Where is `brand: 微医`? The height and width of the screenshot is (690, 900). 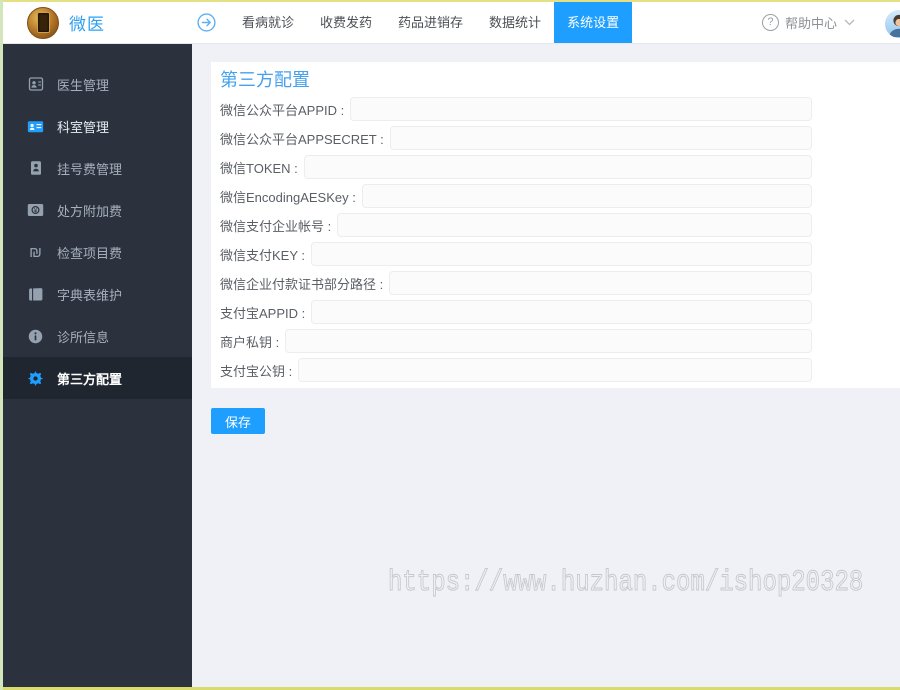
brand: 微医 is located at coordinates (66, 22).